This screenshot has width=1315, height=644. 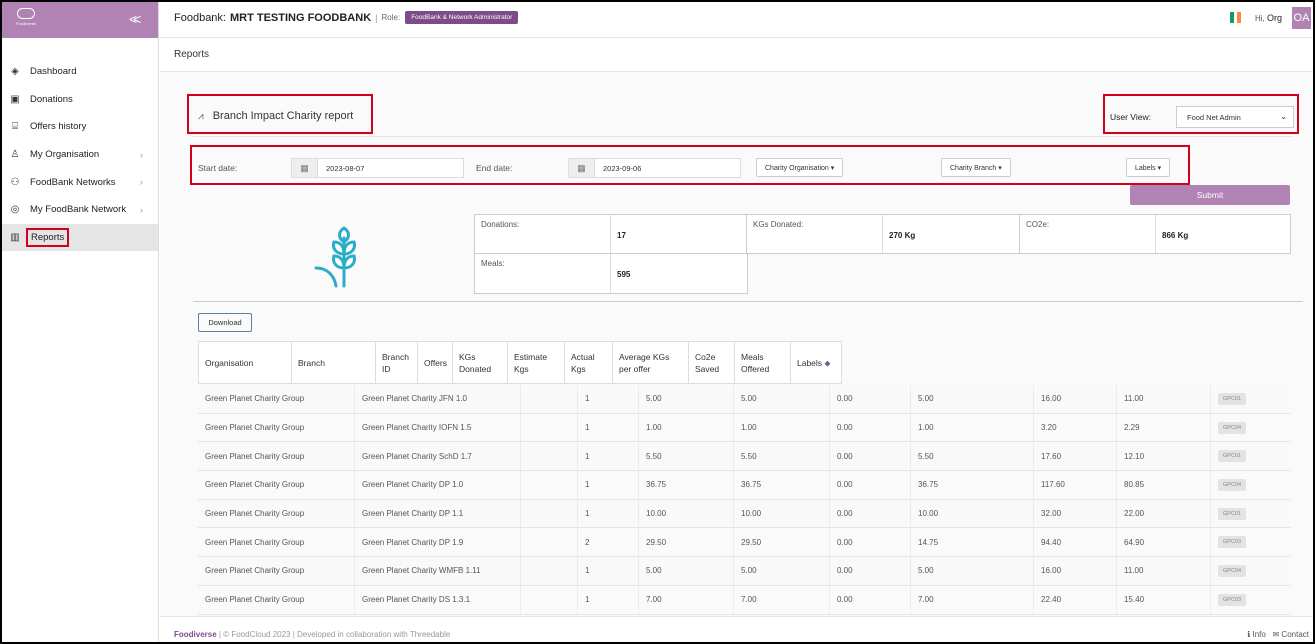 What do you see at coordinates (745, 599) in the screenshot?
I see `table-cell: 7.00` at bounding box center [745, 599].